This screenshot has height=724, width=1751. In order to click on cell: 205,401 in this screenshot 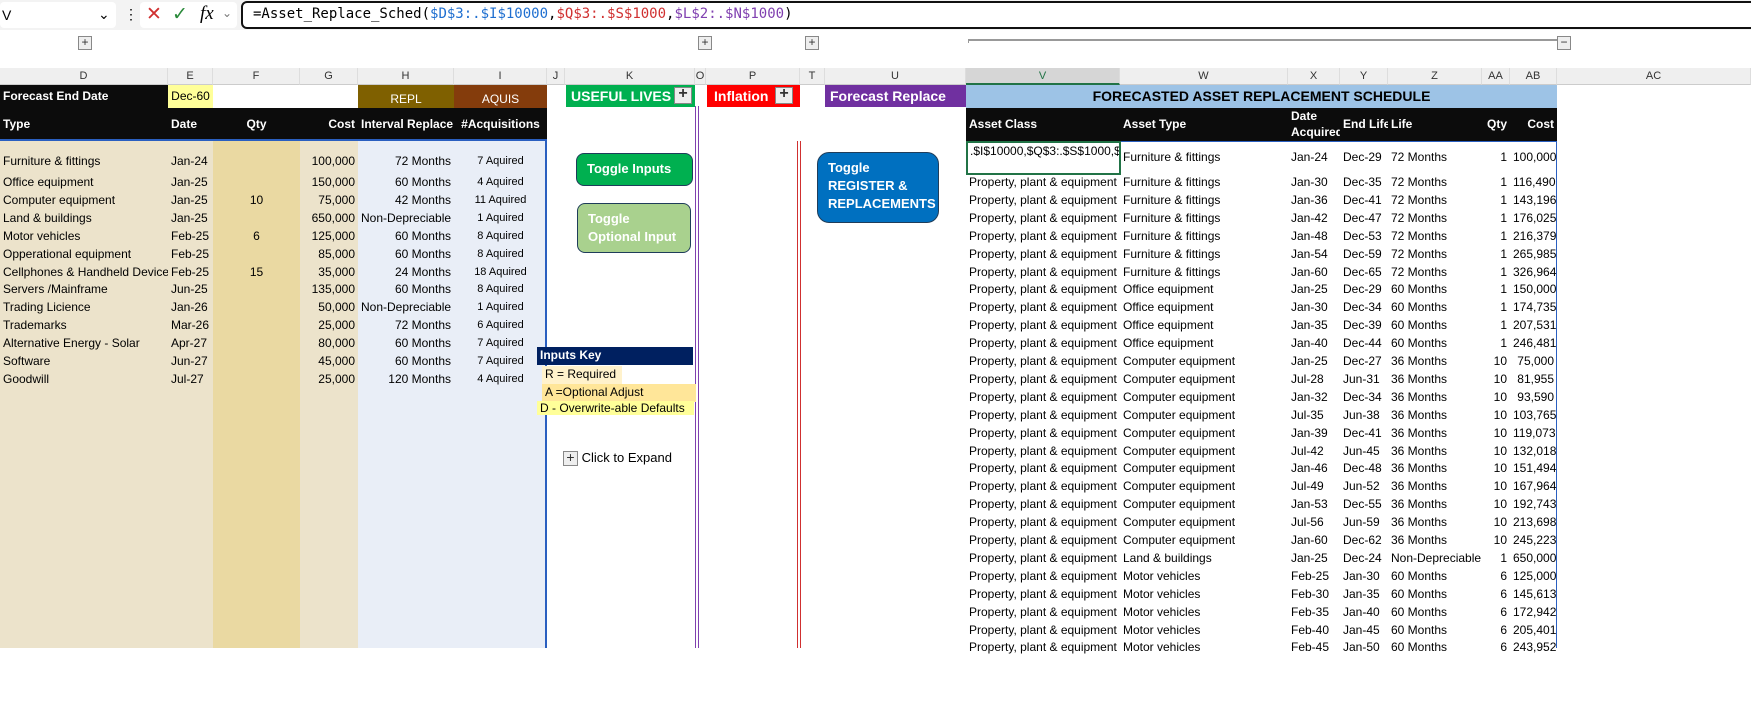, I will do `click(1533, 631)`.